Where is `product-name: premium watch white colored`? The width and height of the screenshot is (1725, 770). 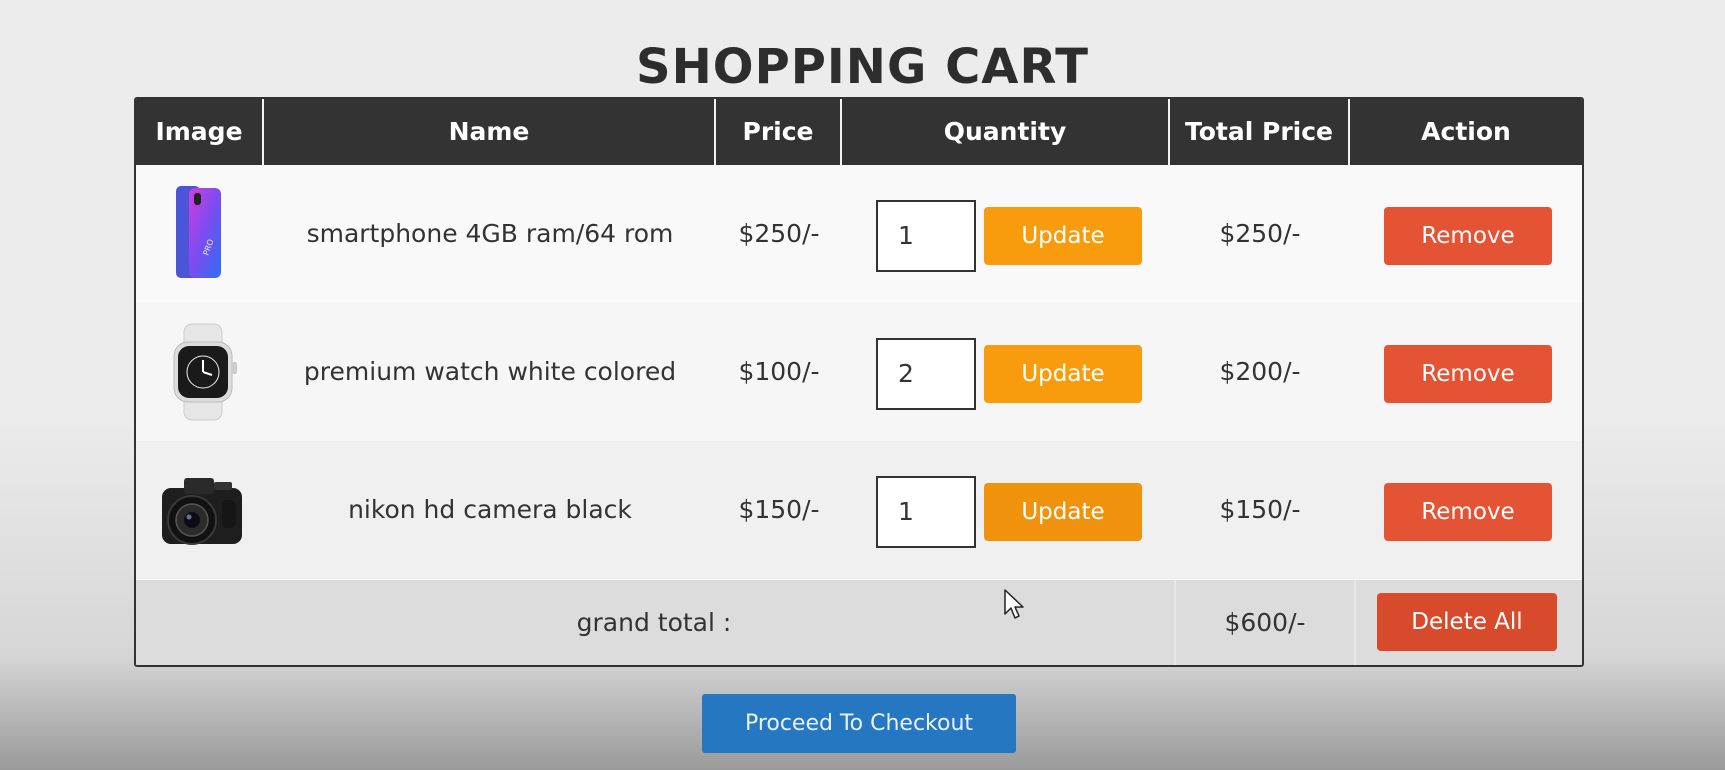
product-name: premium watch white colored is located at coordinates (490, 371).